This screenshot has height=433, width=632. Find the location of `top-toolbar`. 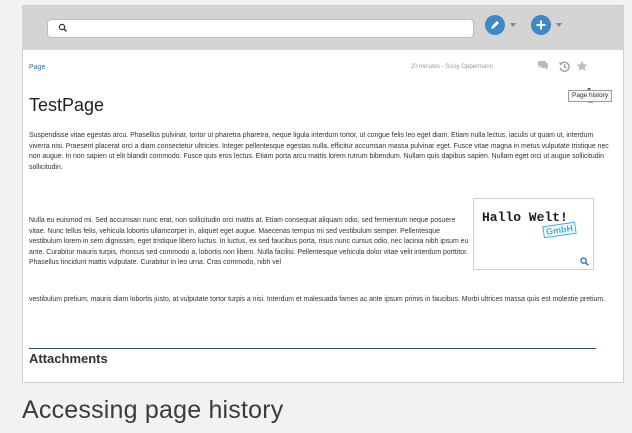

top-toolbar is located at coordinates (323, 28).